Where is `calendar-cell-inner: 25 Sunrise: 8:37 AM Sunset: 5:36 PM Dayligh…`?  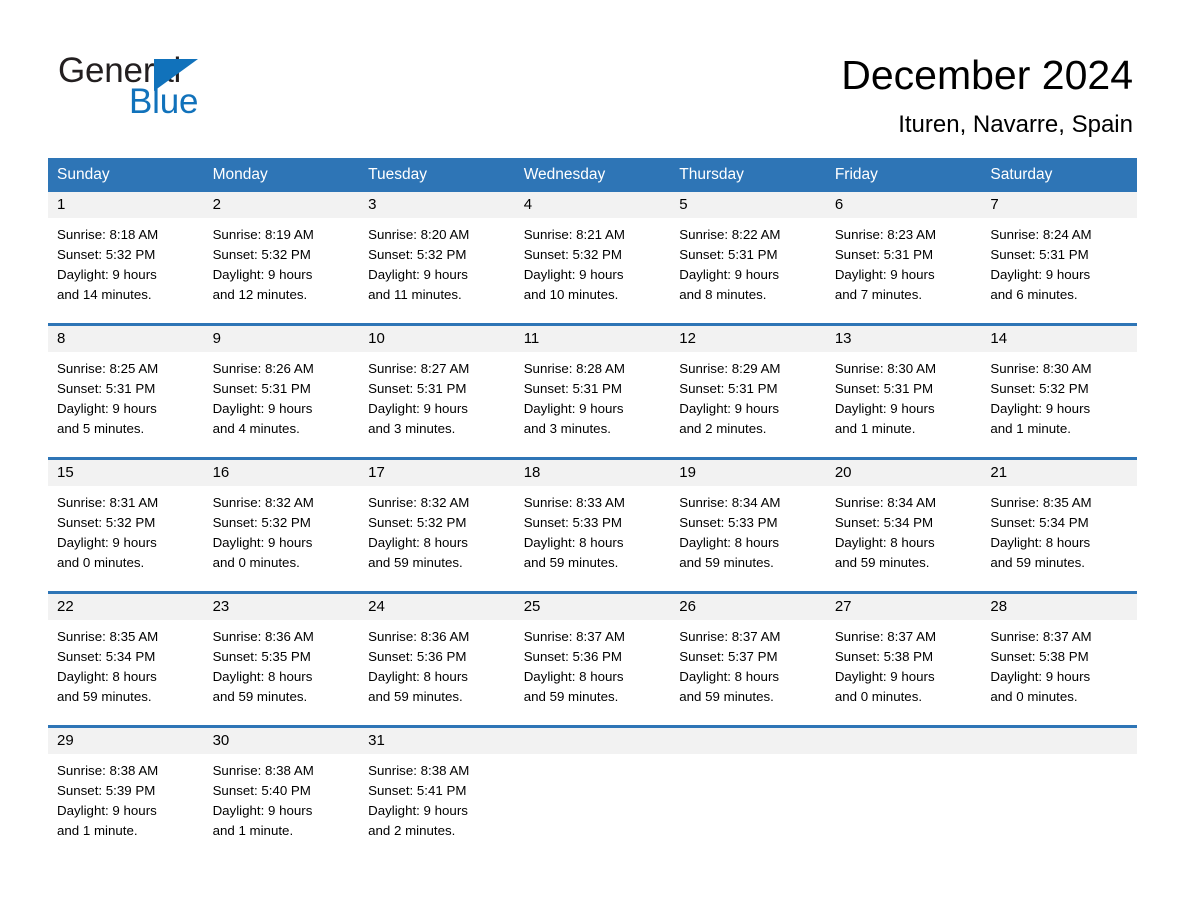 calendar-cell-inner: 25 Sunrise: 8:37 AM Sunset: 5:36 PM Dayligh… is located at coordinates (592, 659).